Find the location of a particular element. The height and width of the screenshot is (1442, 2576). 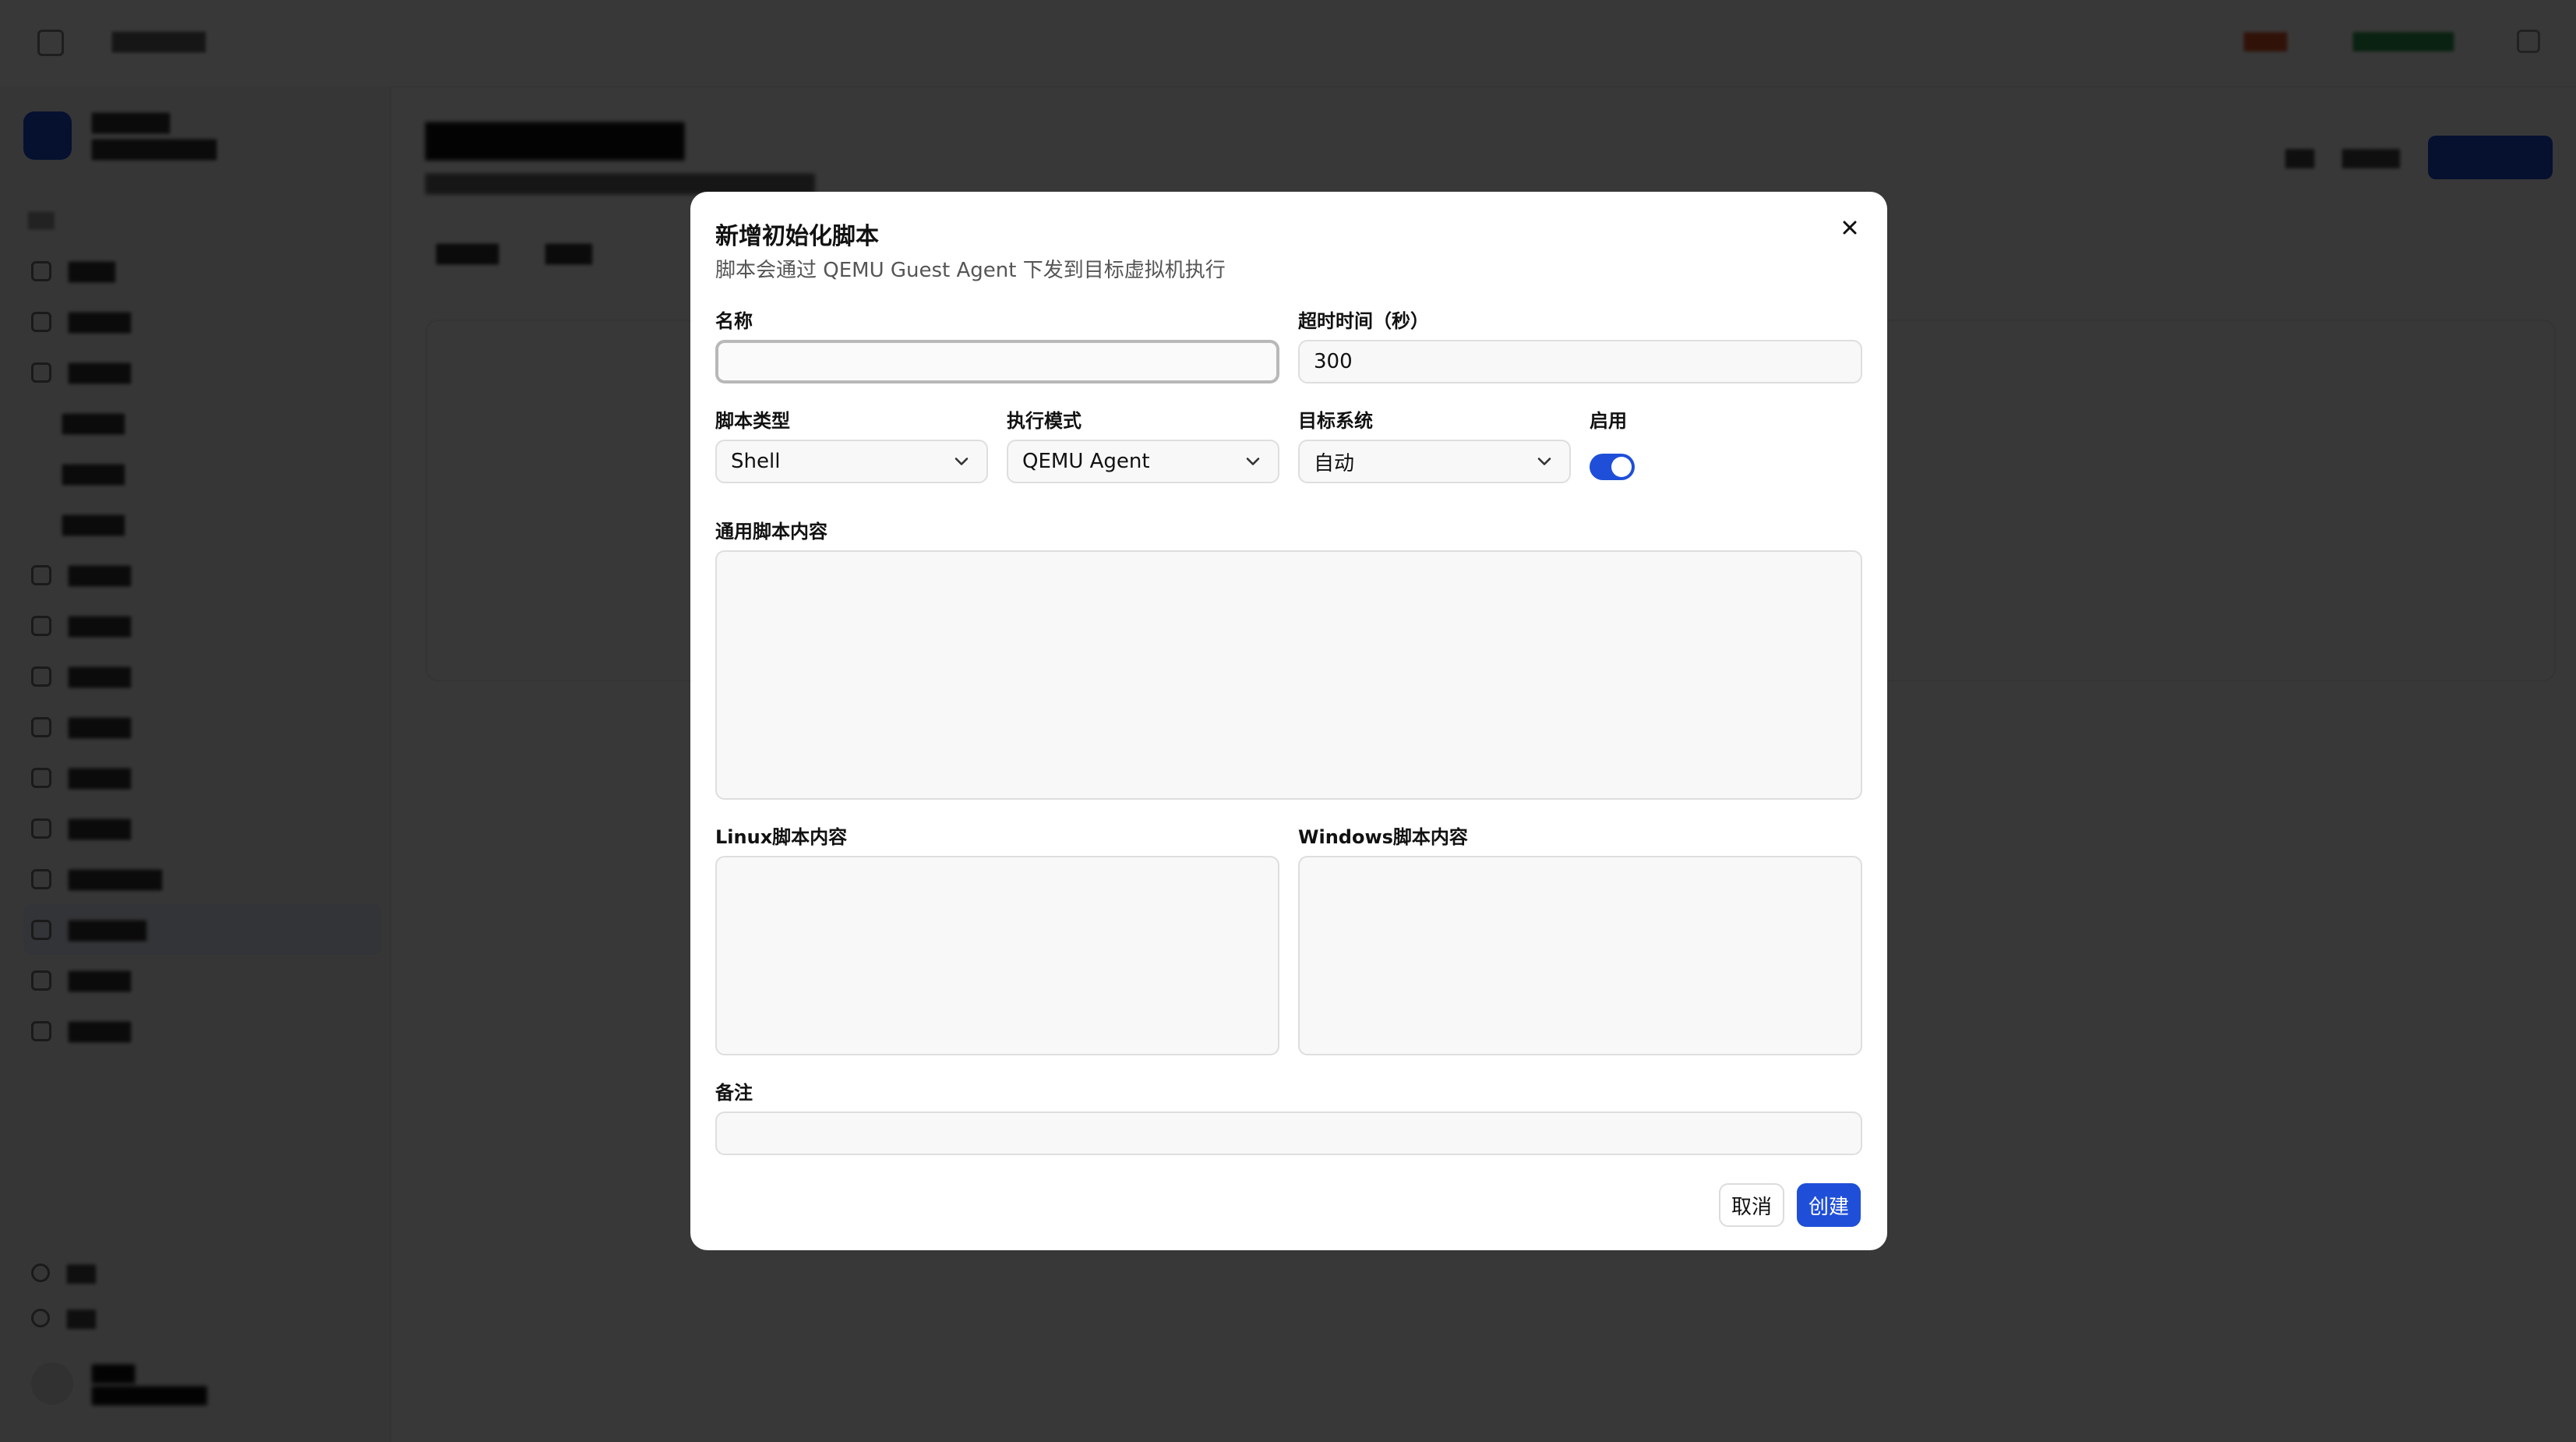

enabled-label: 启用 is located at coordinates (1608, 421).